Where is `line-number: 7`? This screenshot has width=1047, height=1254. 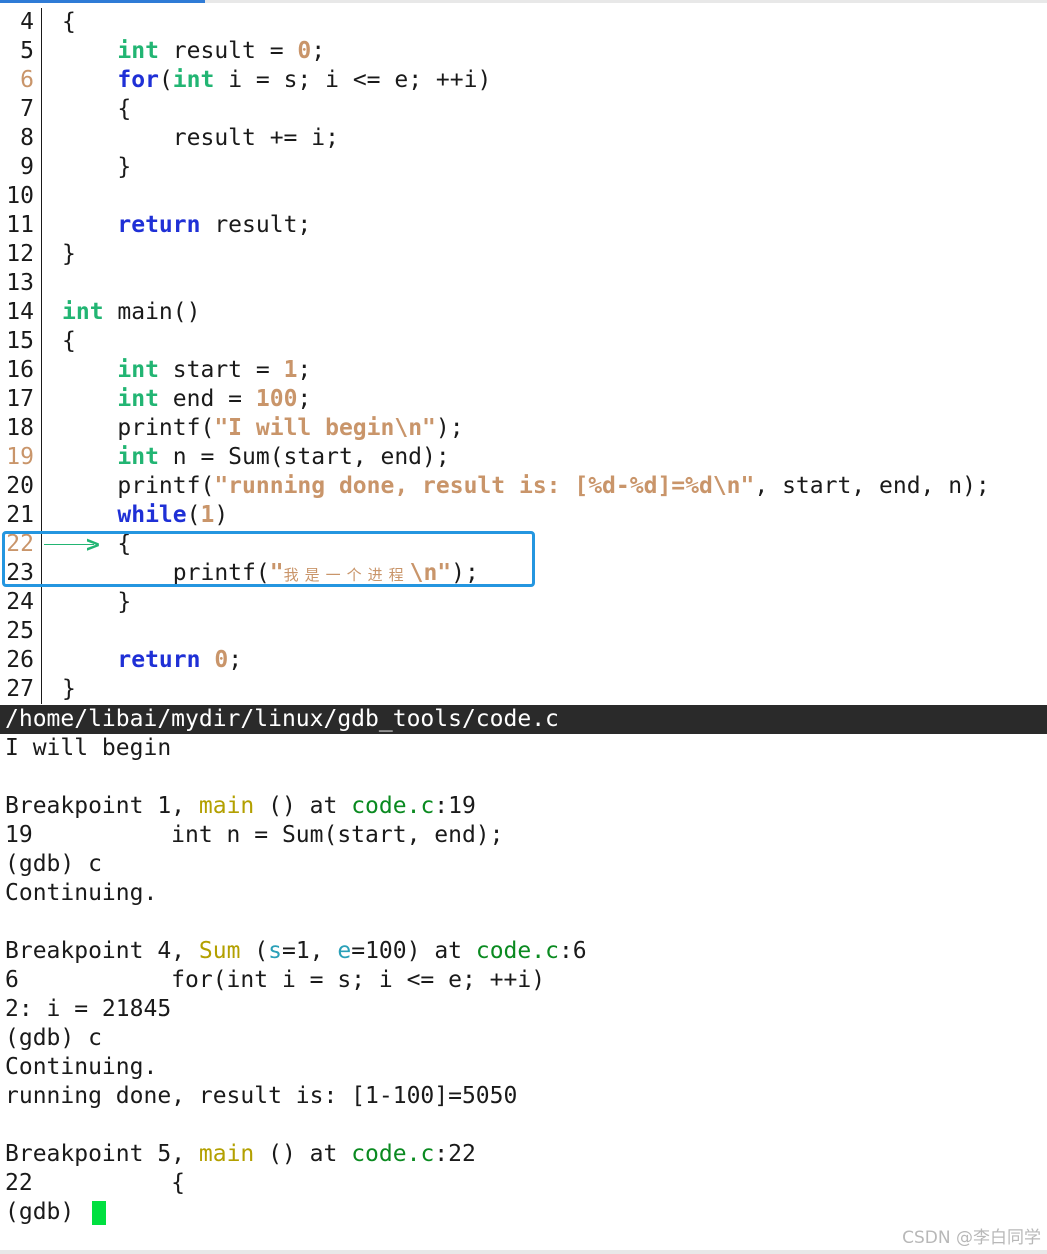 line-number: 7 is located at coordinates (17, 109).